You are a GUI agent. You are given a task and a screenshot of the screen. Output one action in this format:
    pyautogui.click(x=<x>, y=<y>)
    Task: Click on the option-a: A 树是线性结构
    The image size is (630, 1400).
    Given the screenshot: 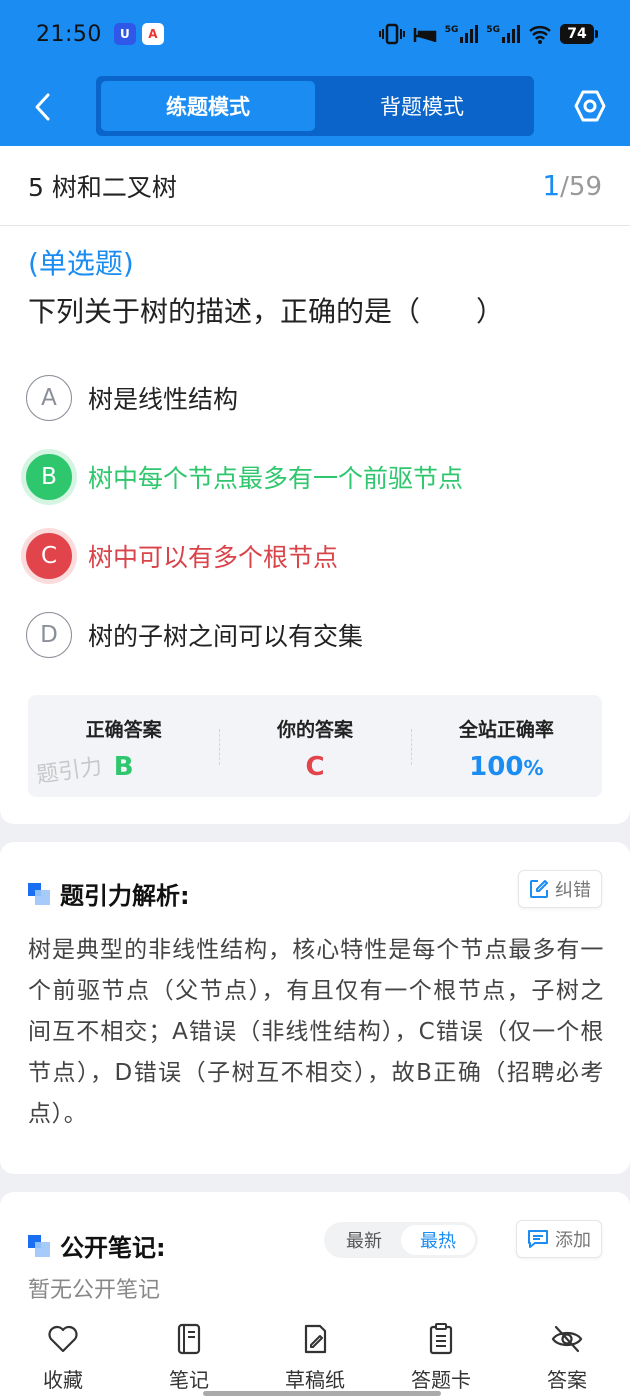 What is the action you would take?
    pyautogui.click(x=132, y=398)
    